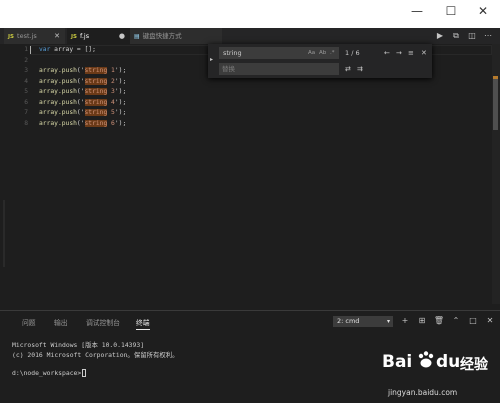 The width and height of the screenshot is (500, 403). What do you see at coordinates (57, 36) in the screenshot?
I see `close-tab-icon: ✕` at bounding box center [57, 36].